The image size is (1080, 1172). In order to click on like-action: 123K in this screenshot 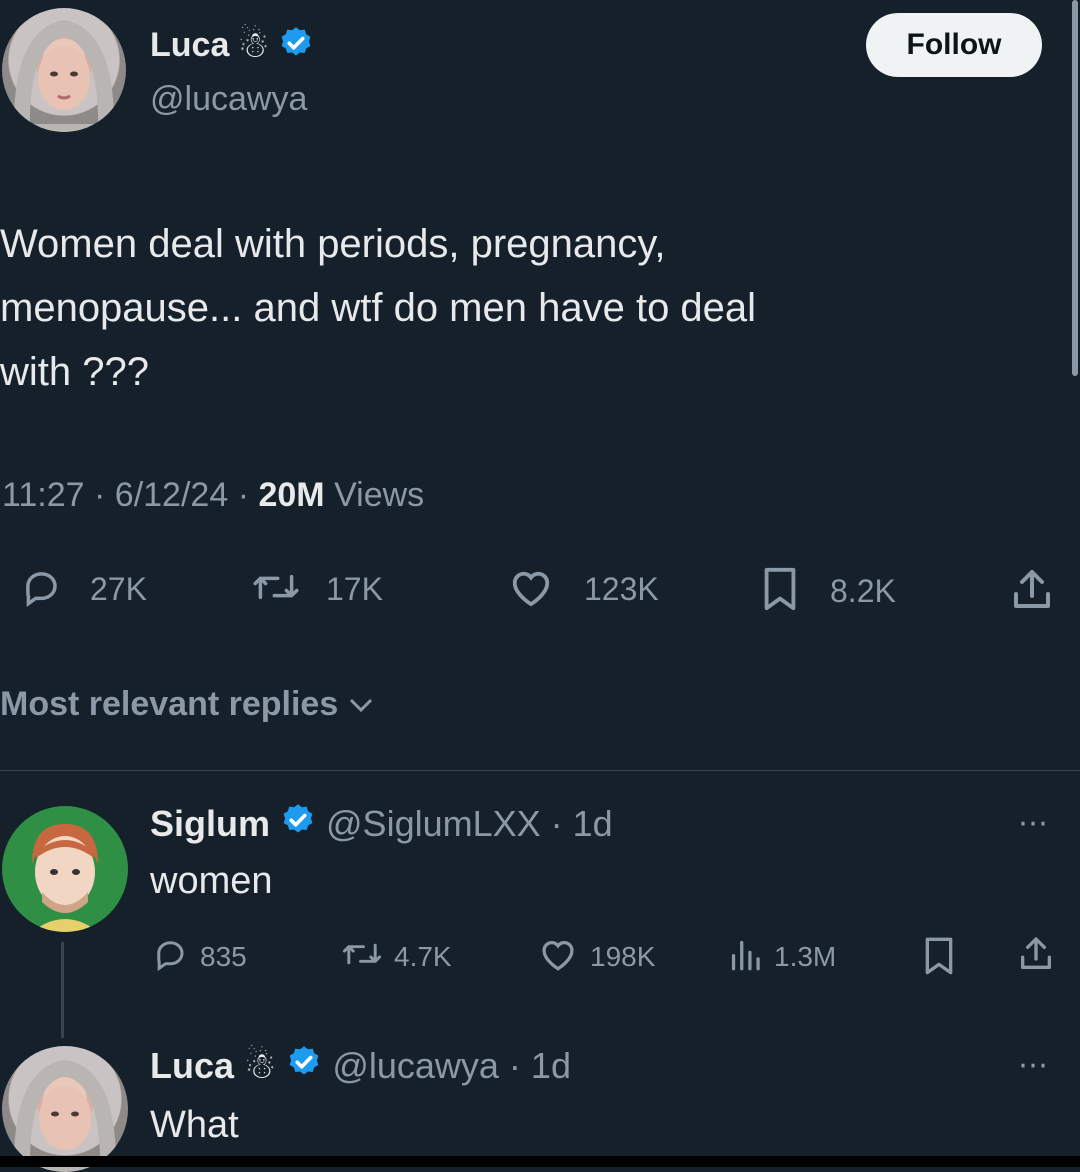, I will do `click(583, 589)`.